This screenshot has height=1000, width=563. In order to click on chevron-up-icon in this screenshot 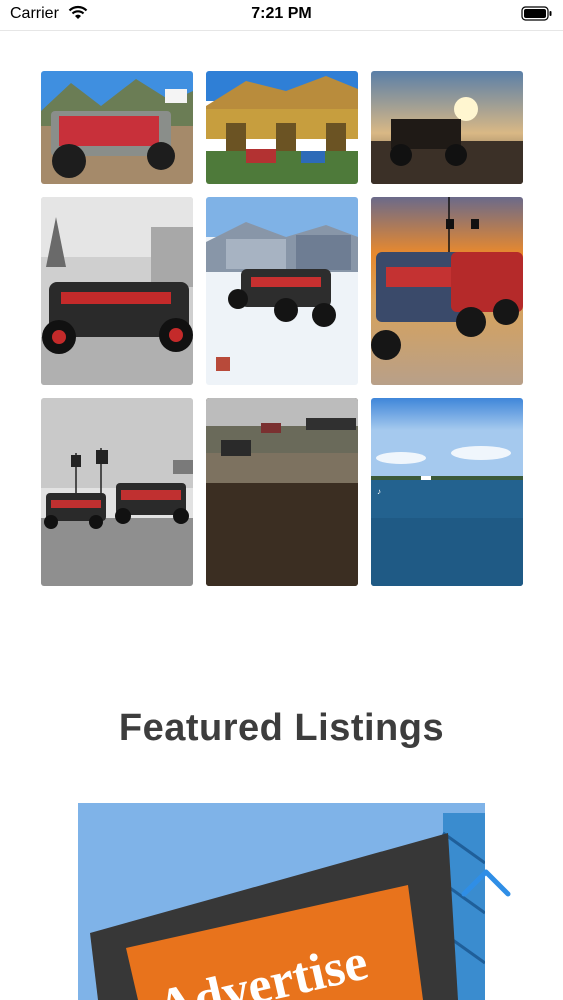, I will do `click(486, 883)`.